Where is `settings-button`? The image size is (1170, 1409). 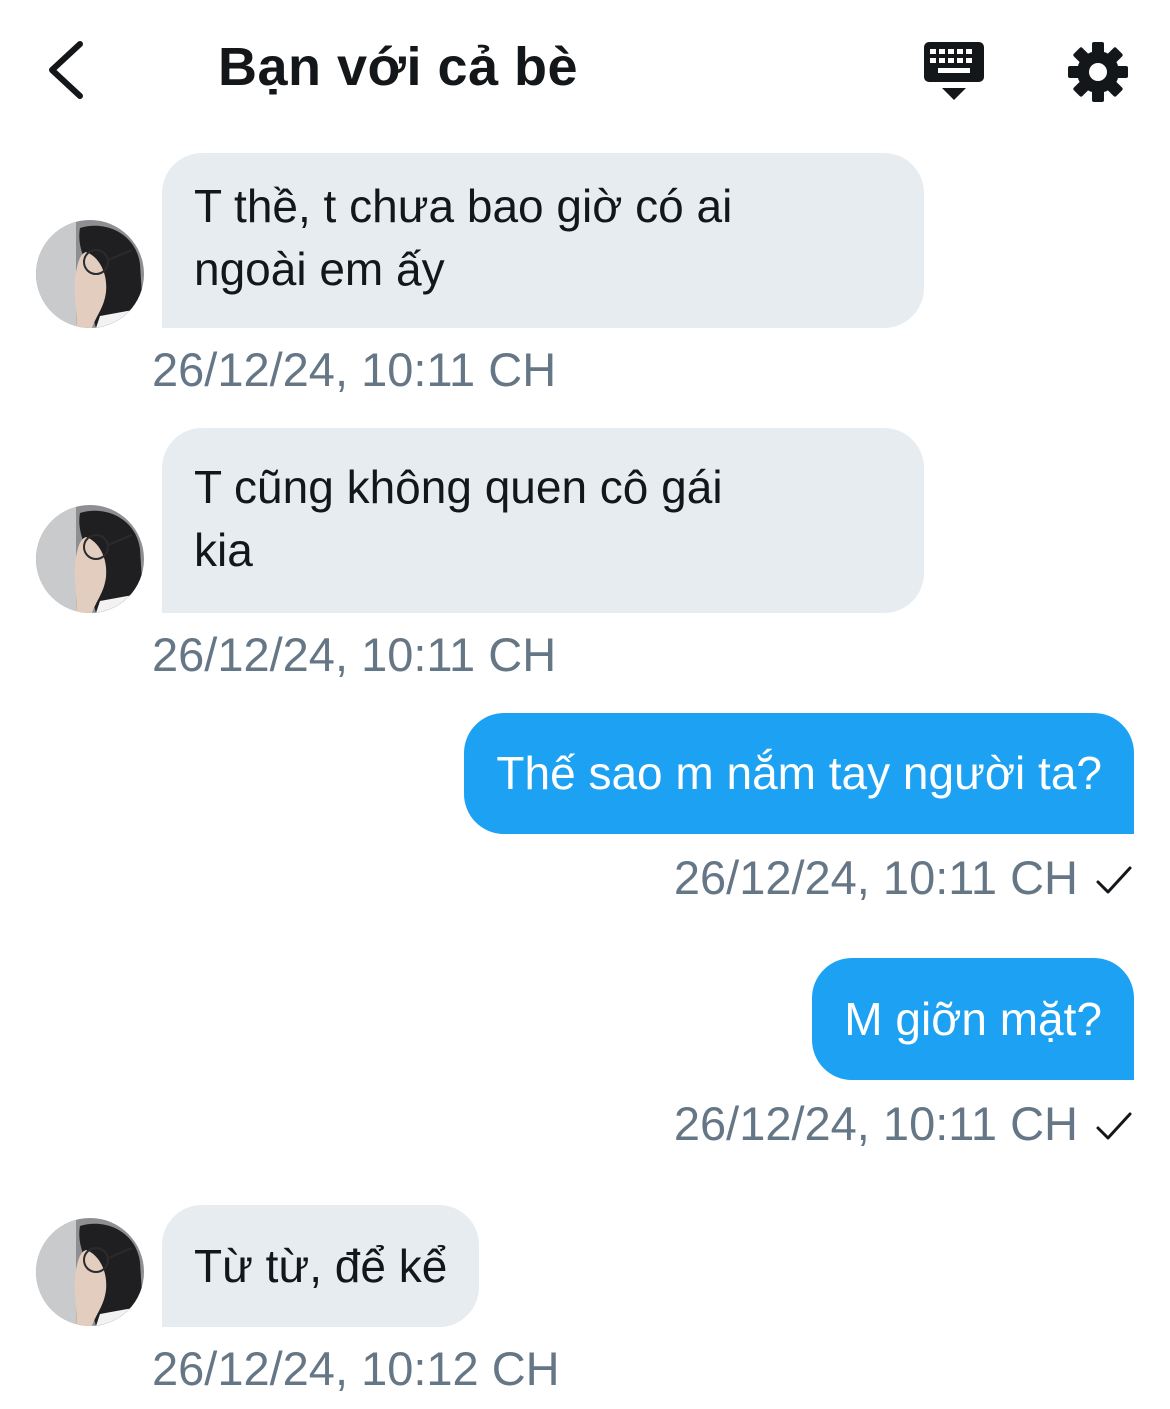 settings-button is located at coordinates (1098, 72).